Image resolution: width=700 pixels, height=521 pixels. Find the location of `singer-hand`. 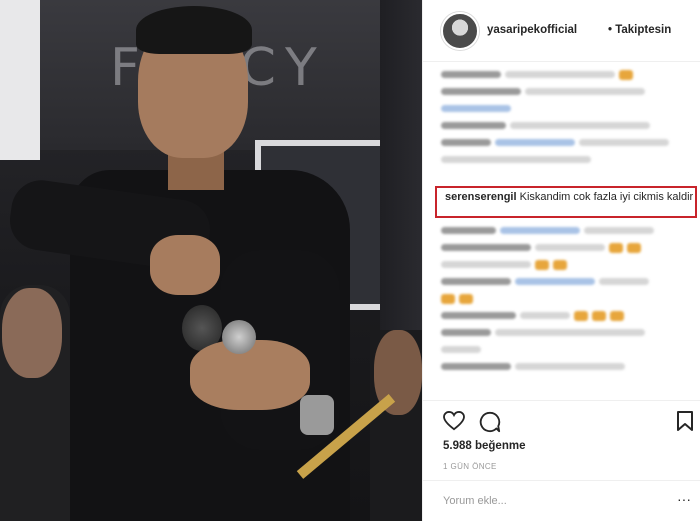

singer-hand is located at coordinates (250, 375).